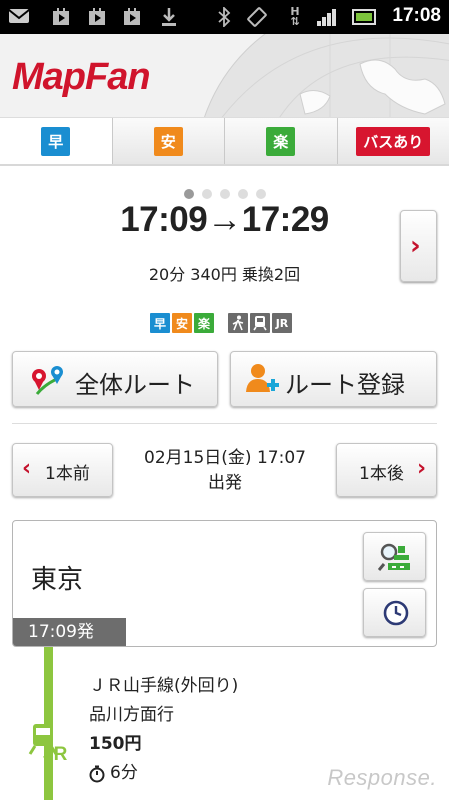 This screenshot has width=449, height=800. Describe the element at coordinates (282, 323) in the screenshot. I see `jr-icon: JR` at that location.